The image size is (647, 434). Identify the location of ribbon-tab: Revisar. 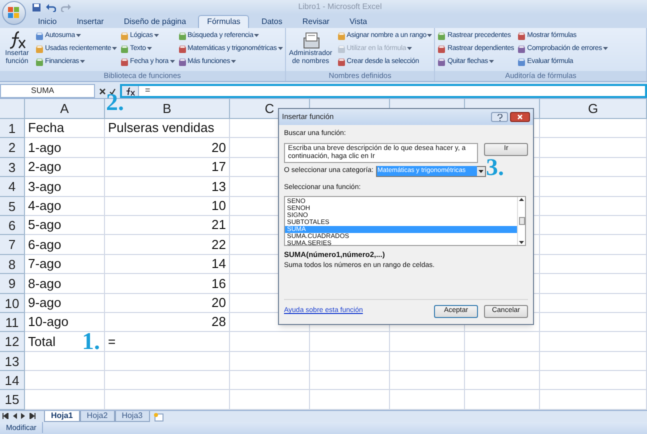
(316, 21).